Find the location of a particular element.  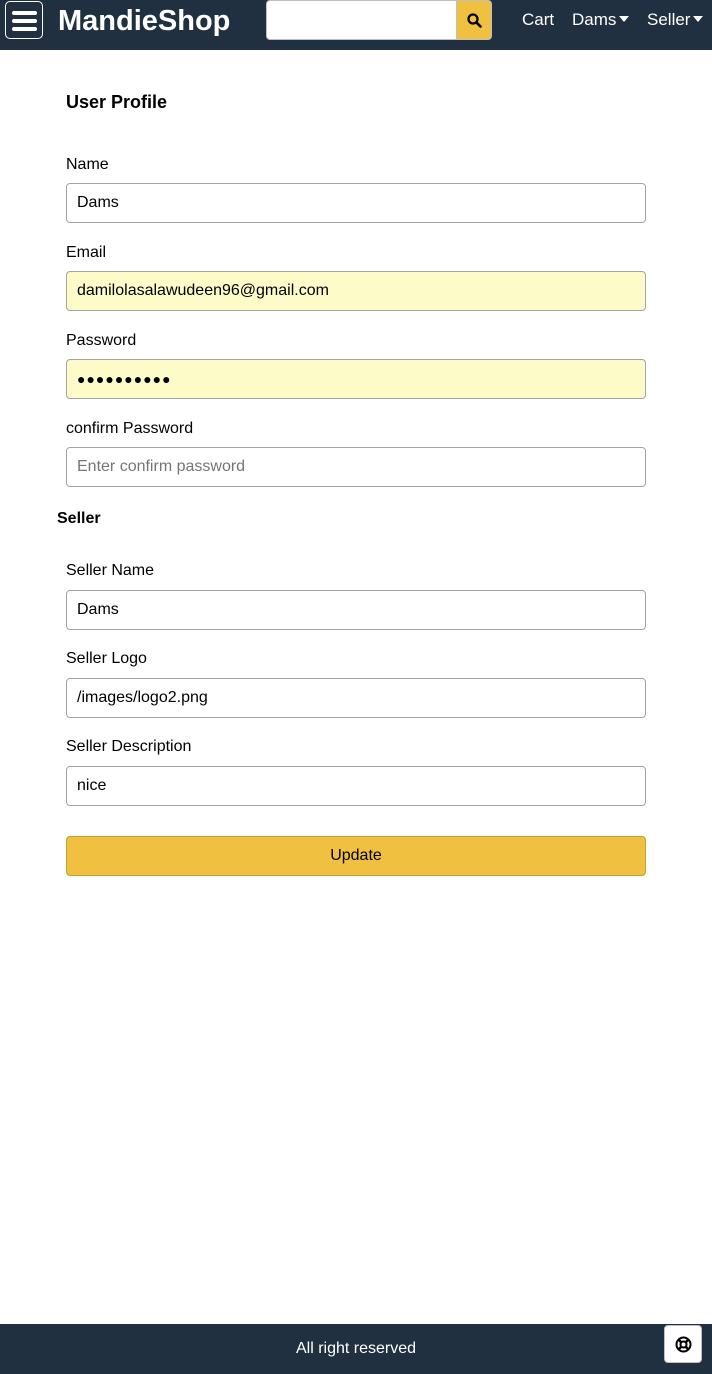

confirm-password-label: confirm Password is located at coordinates (130, 428).